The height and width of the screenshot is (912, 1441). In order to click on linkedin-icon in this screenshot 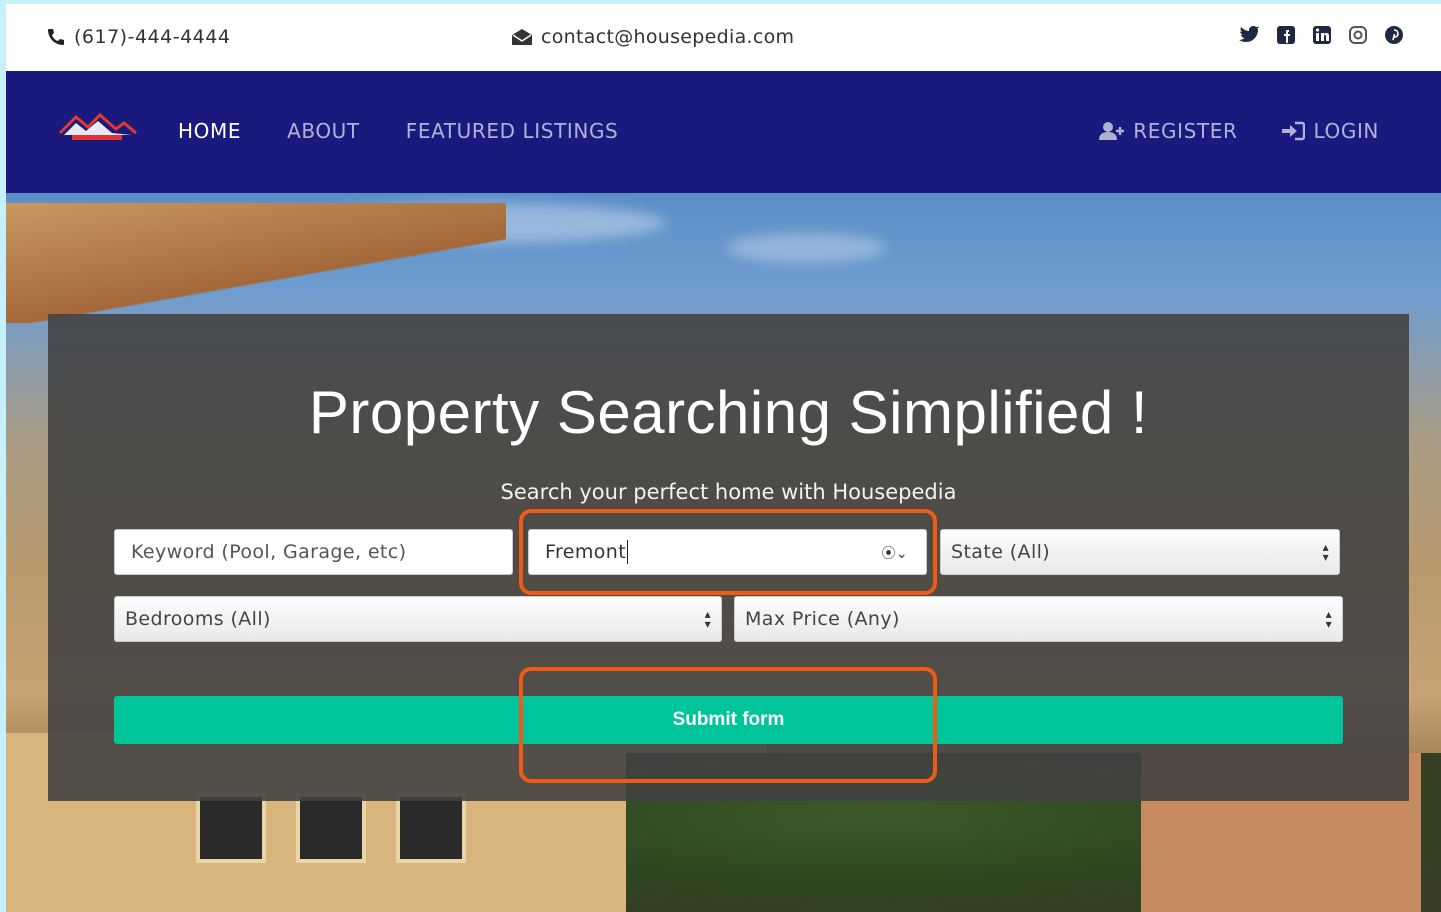, I will do `click(1322, 35)`.